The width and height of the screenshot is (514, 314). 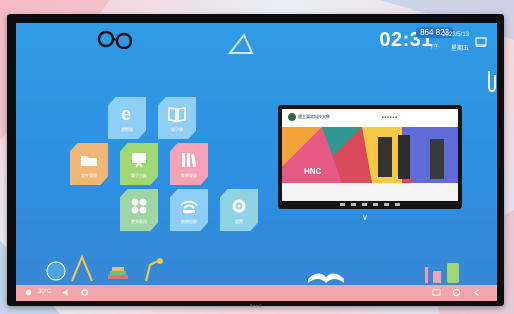 I want to click on tile-wifi: 無線投屏, so click(x=189, y=210).